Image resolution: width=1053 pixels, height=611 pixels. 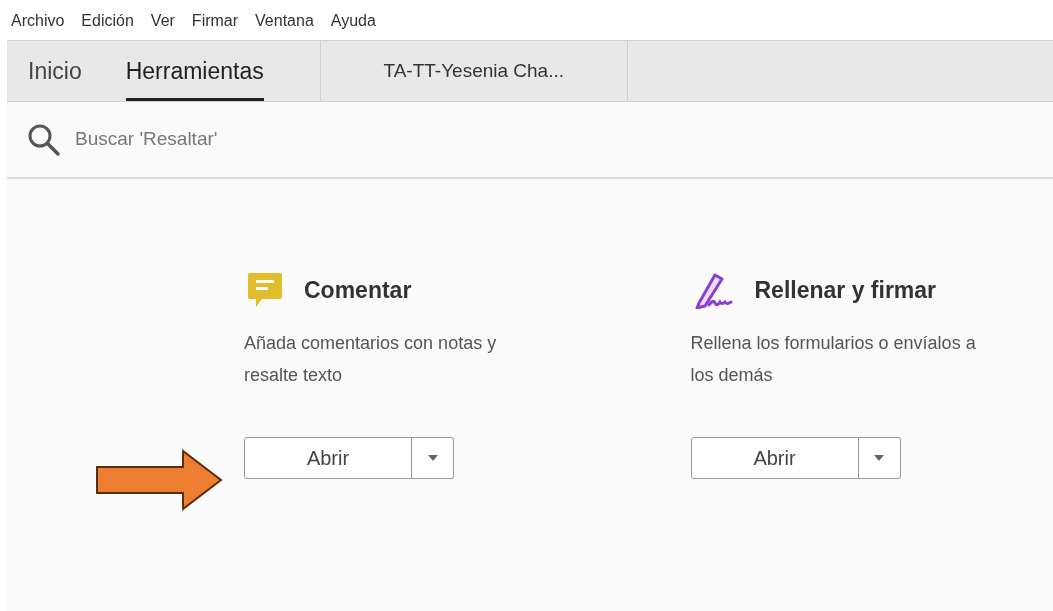 I want to click on tool-title: Comentar, so click(x=358, y=290).